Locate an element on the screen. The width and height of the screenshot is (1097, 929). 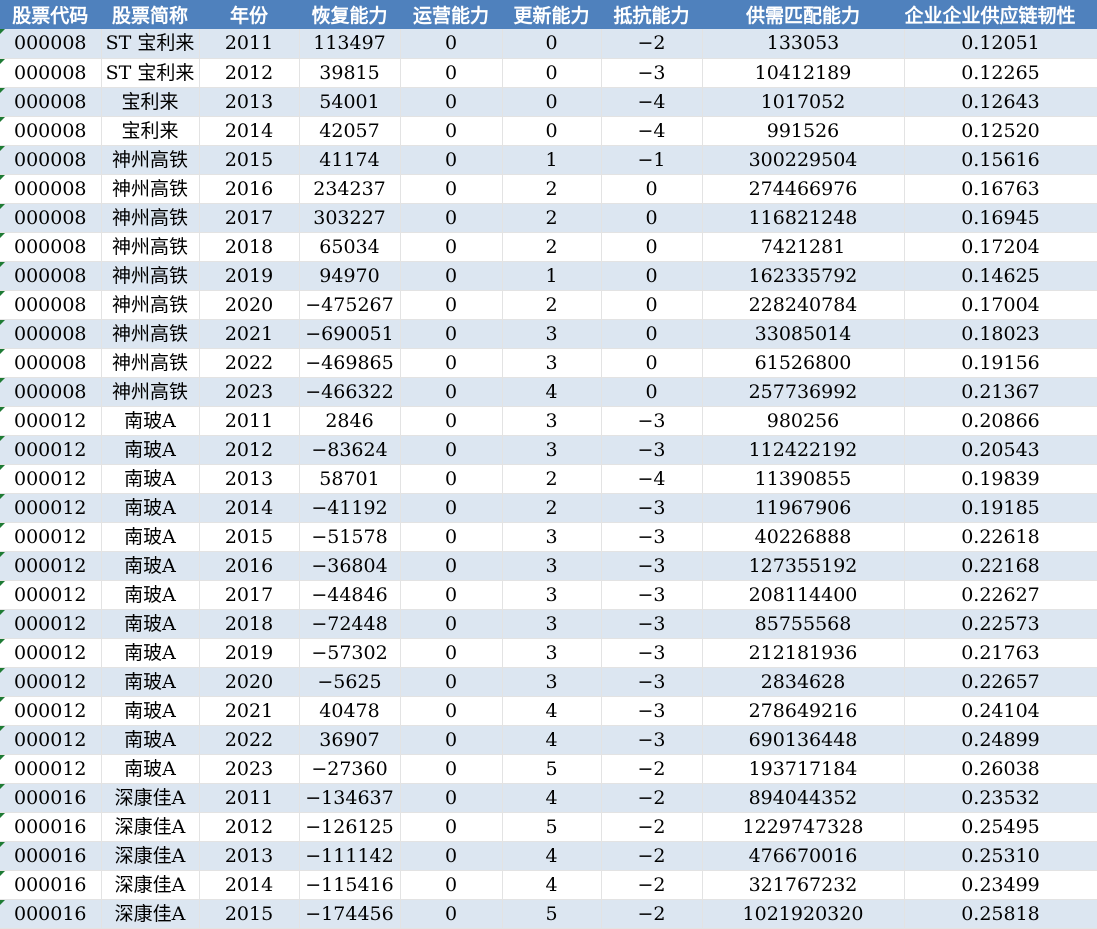
cell-resilience: 0.18023 is located at coordinates (1000, 334).